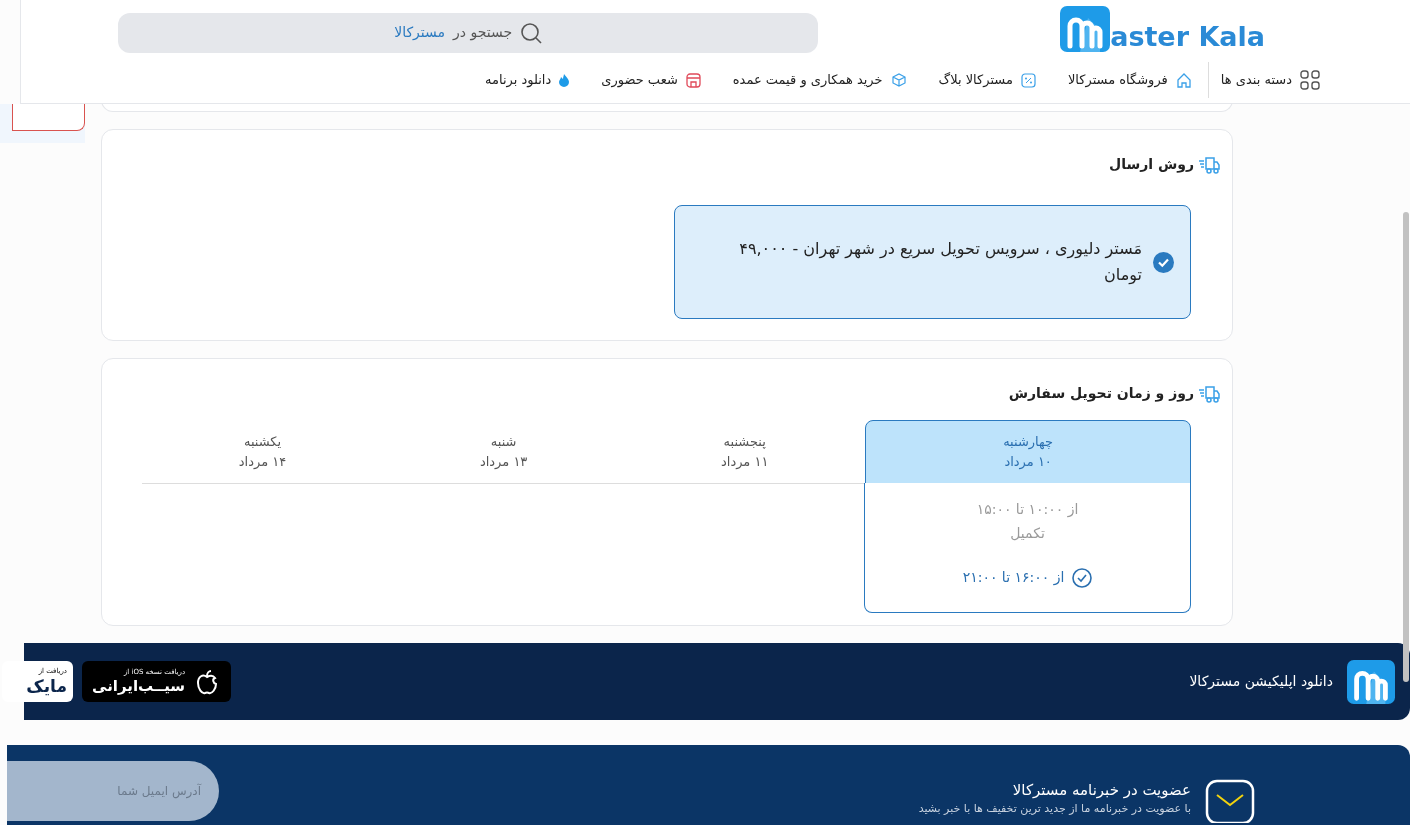 This screenshot has height=825, width=1410. Describe the element at coordinates (531, 32) in the screenshot. I see `search-icon` at that location.